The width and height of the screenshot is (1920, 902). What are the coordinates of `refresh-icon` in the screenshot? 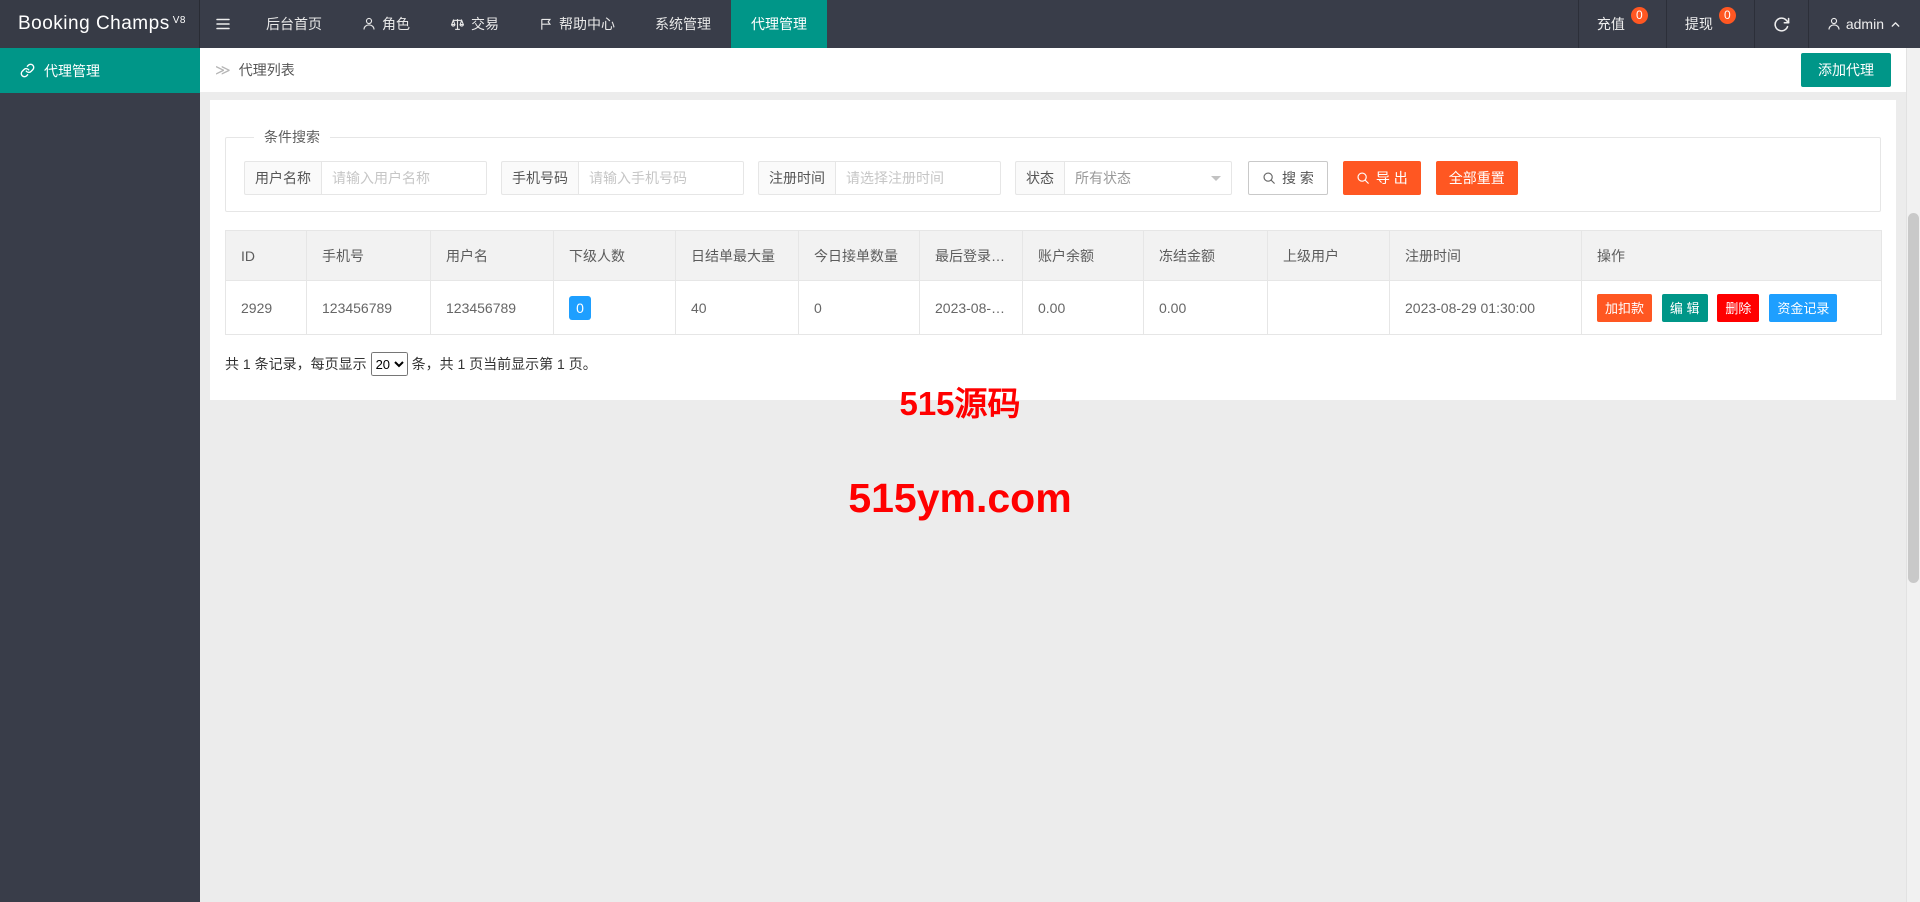 It's located at (1781, 24).